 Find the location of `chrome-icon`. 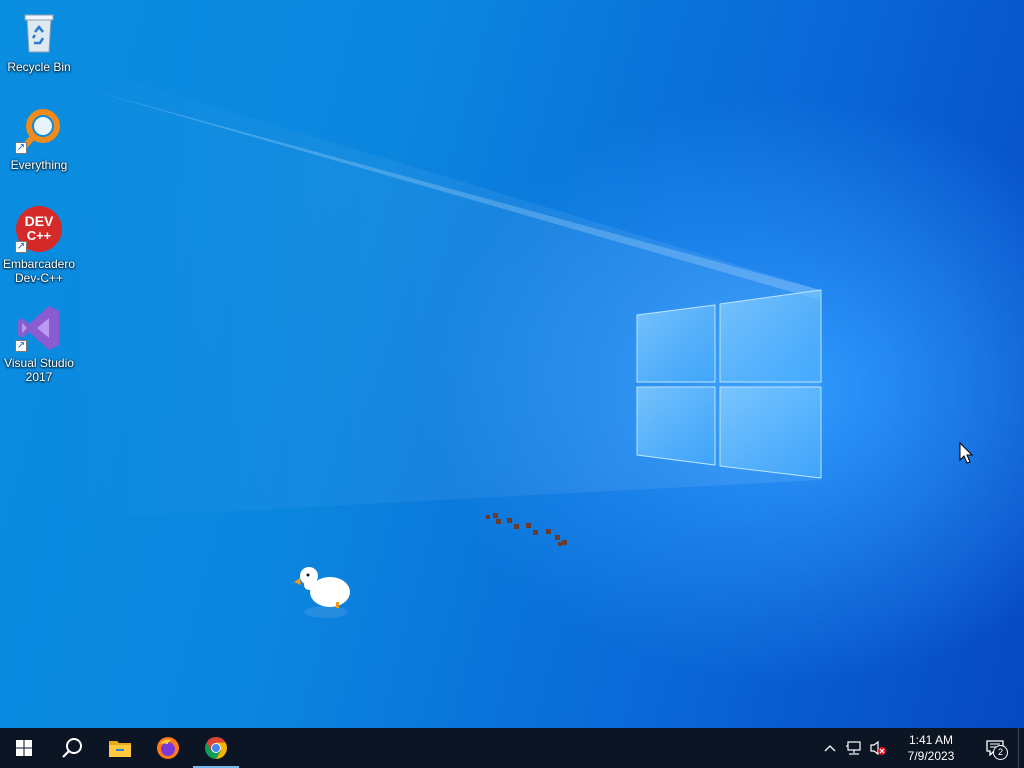

chrome-icon is located at coordinates (216, 748).